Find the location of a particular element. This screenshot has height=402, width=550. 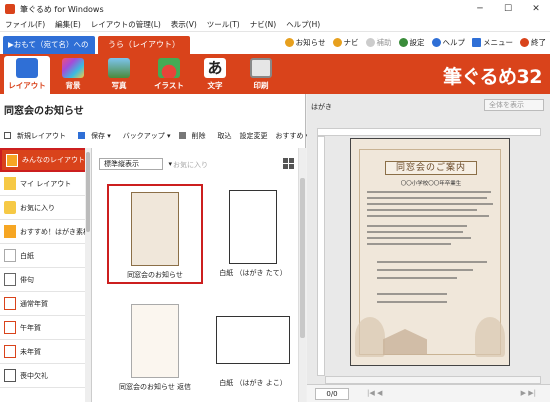

menu-icon is located at coordinates (476, 42).